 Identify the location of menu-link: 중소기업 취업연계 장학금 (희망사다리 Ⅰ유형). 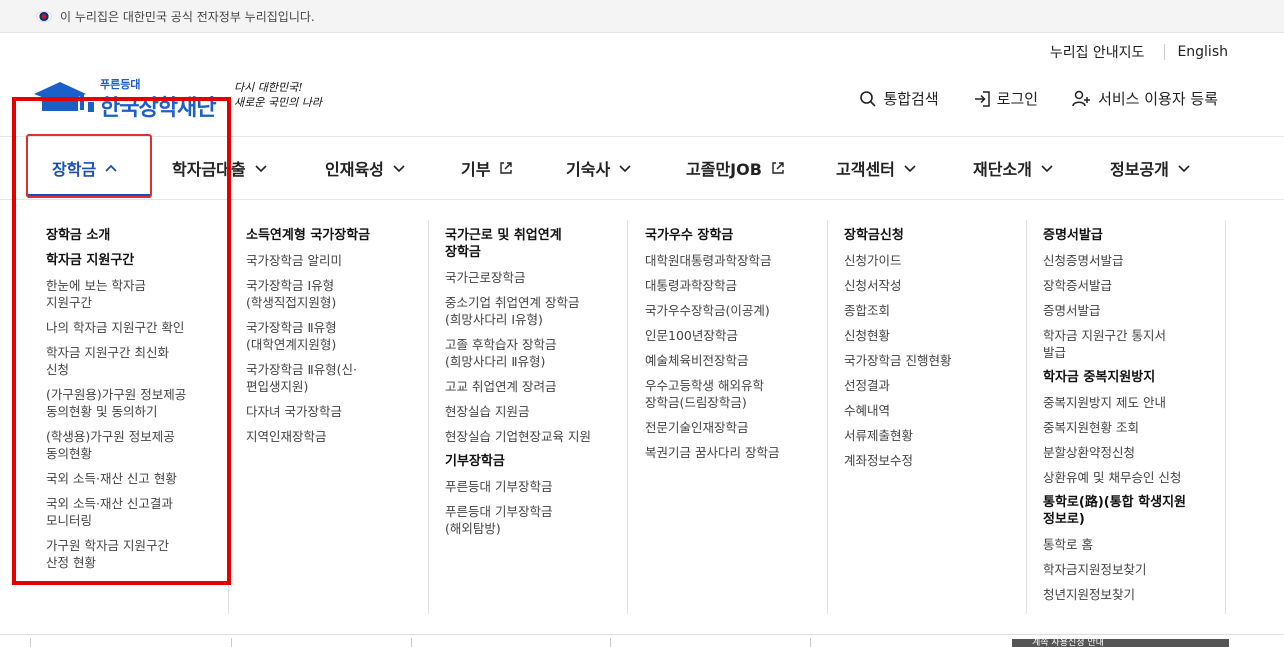
(529, 311).